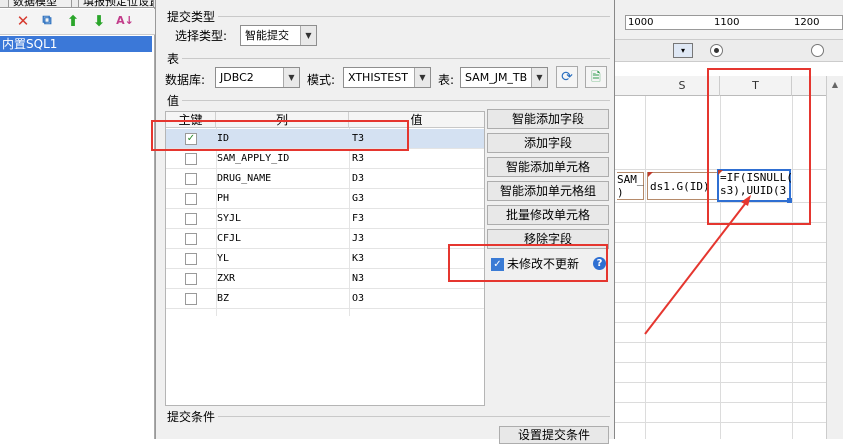 The image size is (843, 444). What do you see at coordinates (40, 4) in the screenshot?
I see `tab-data-model: 数据模型` at bounding box center [40, 4].